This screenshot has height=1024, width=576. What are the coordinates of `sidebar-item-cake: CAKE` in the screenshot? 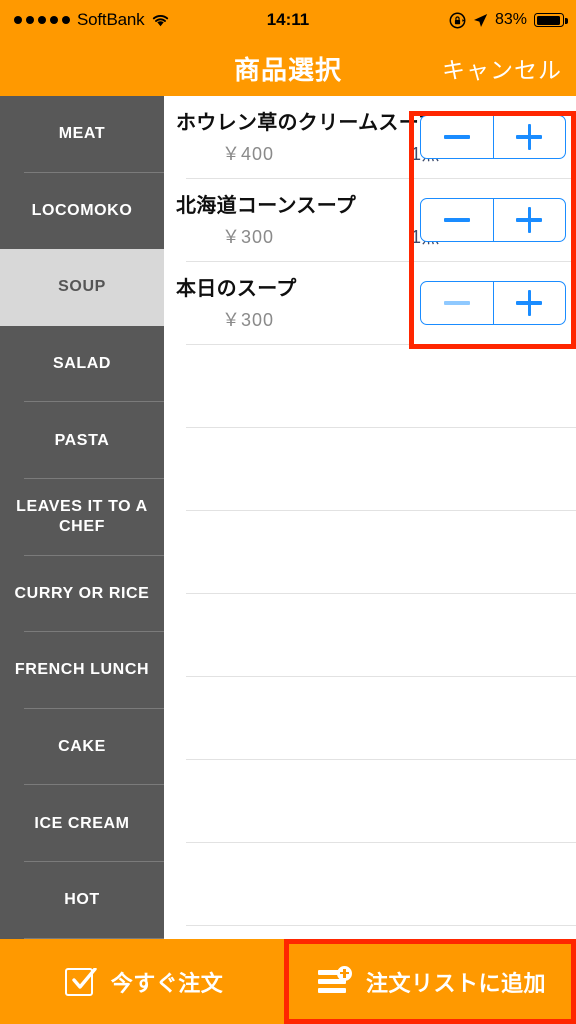 It's located at (82, 747).